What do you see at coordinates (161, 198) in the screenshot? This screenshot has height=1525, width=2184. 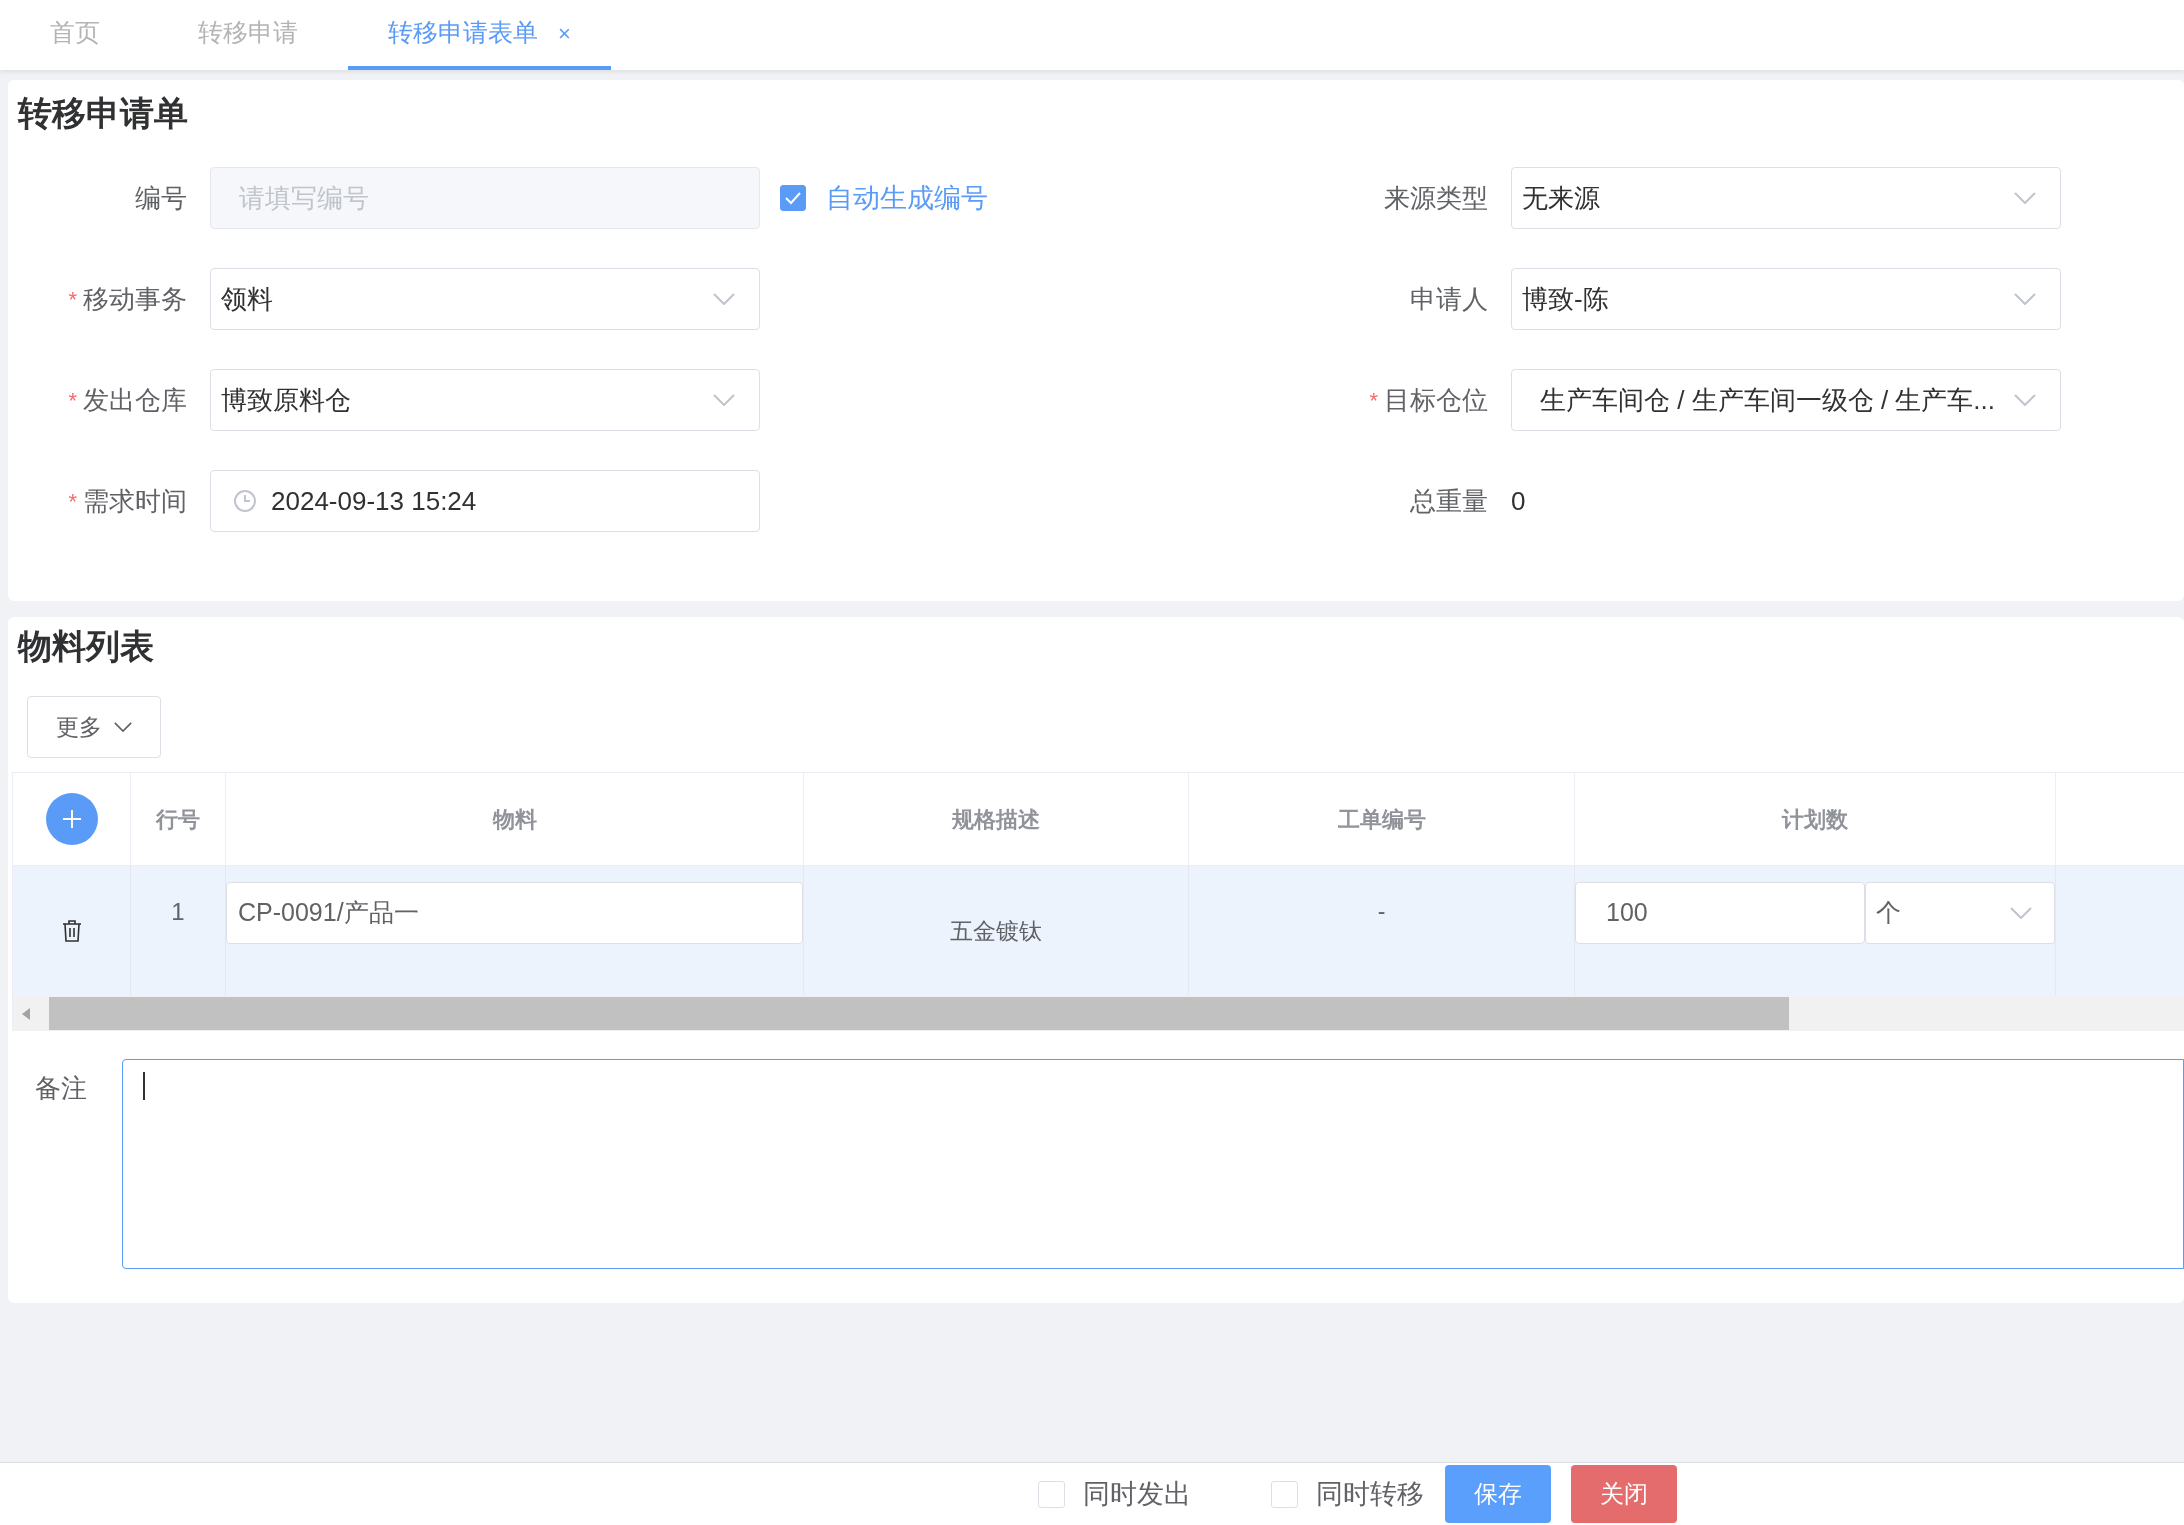 I see `field-label: 编号` at bounding box center [161, 198].